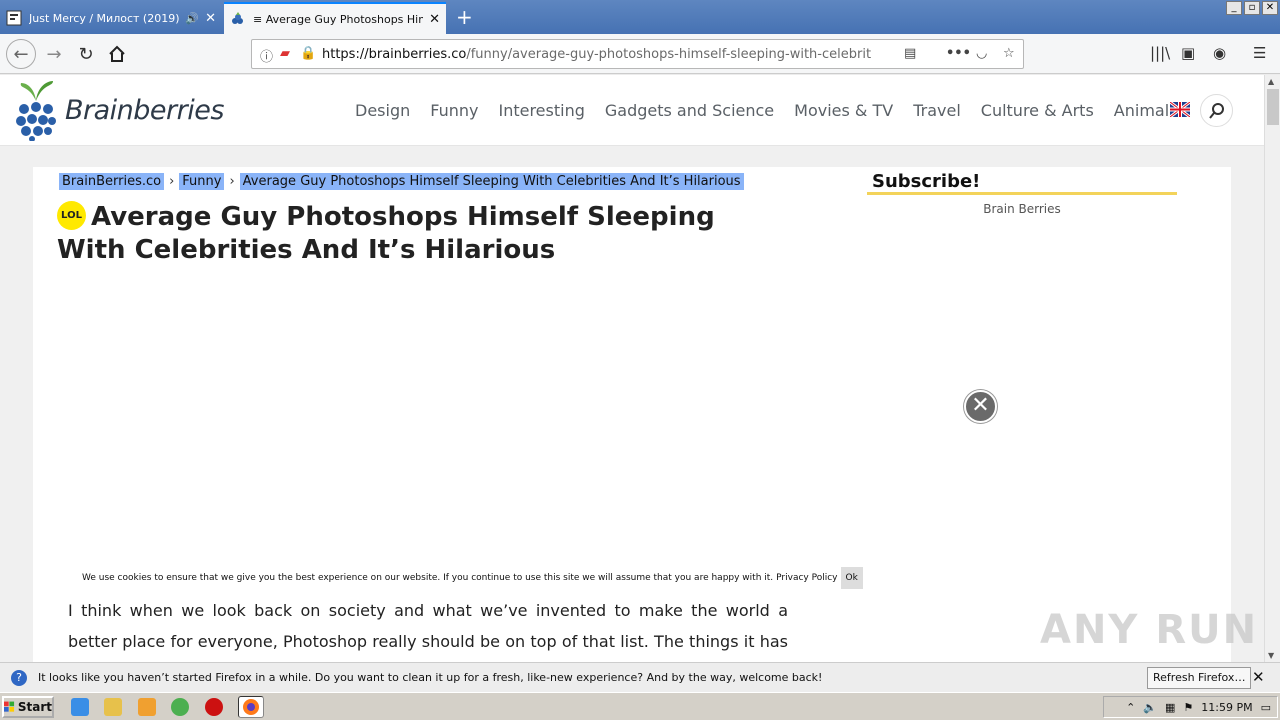  I want to click on nav-movies-tv: Movies & TV, so click(843, 110).